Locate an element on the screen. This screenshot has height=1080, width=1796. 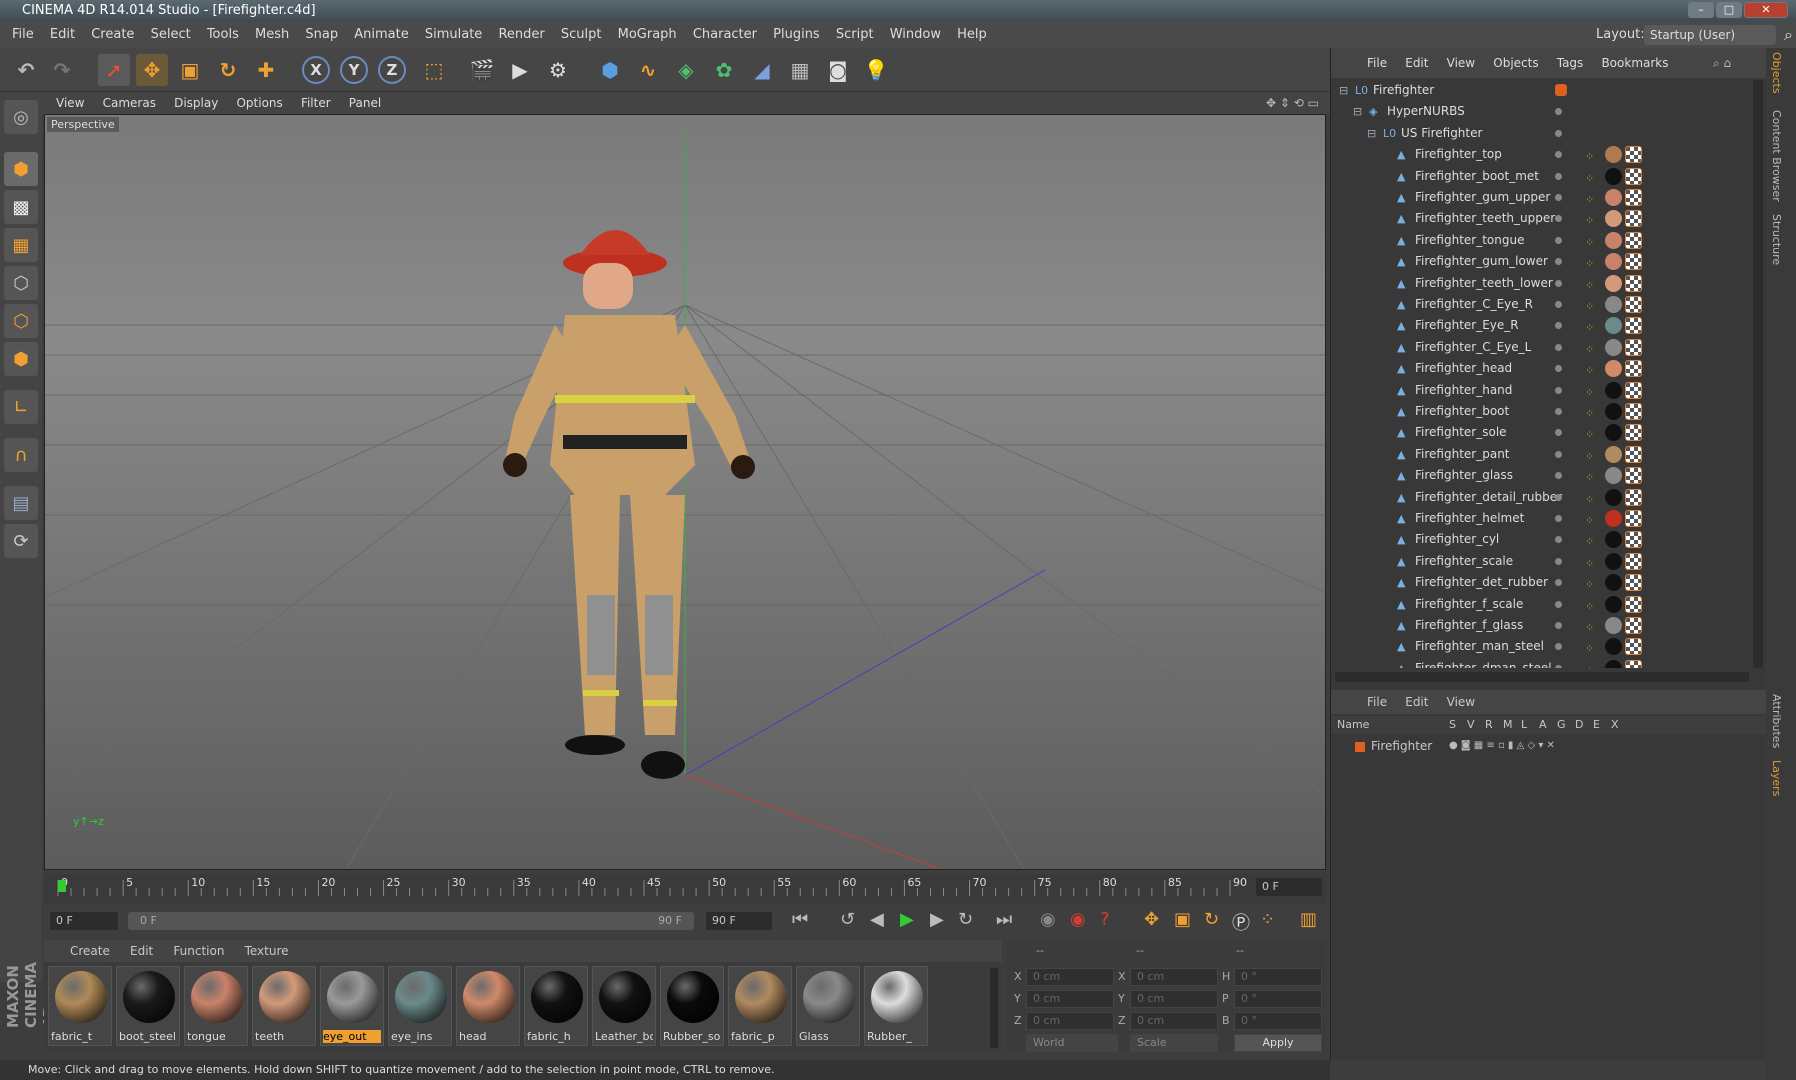
workplane-mode-icon: ▦ is located at coordinates (21, 245).